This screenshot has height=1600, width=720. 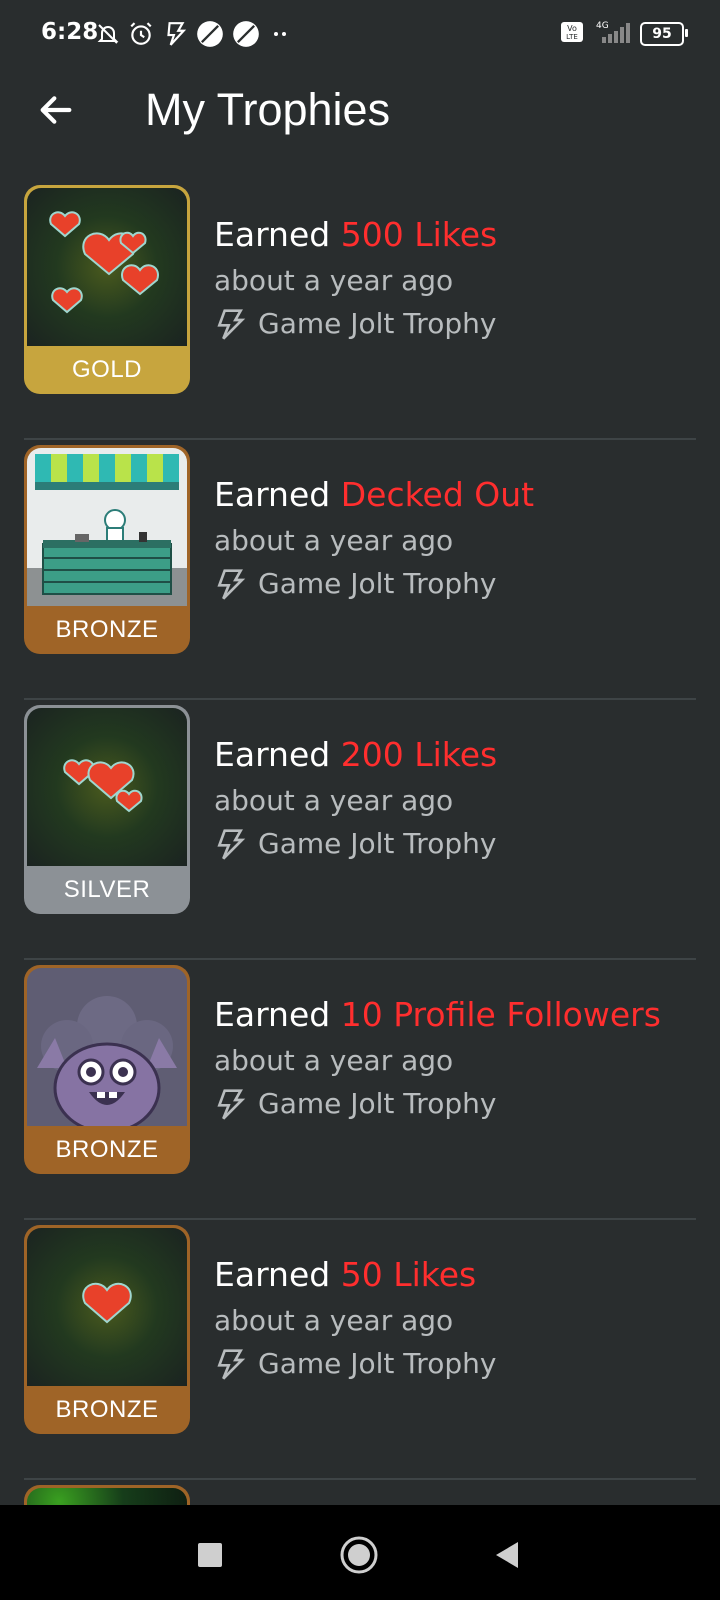 I want to click on circle-icon, so click(x=359, y=1555).